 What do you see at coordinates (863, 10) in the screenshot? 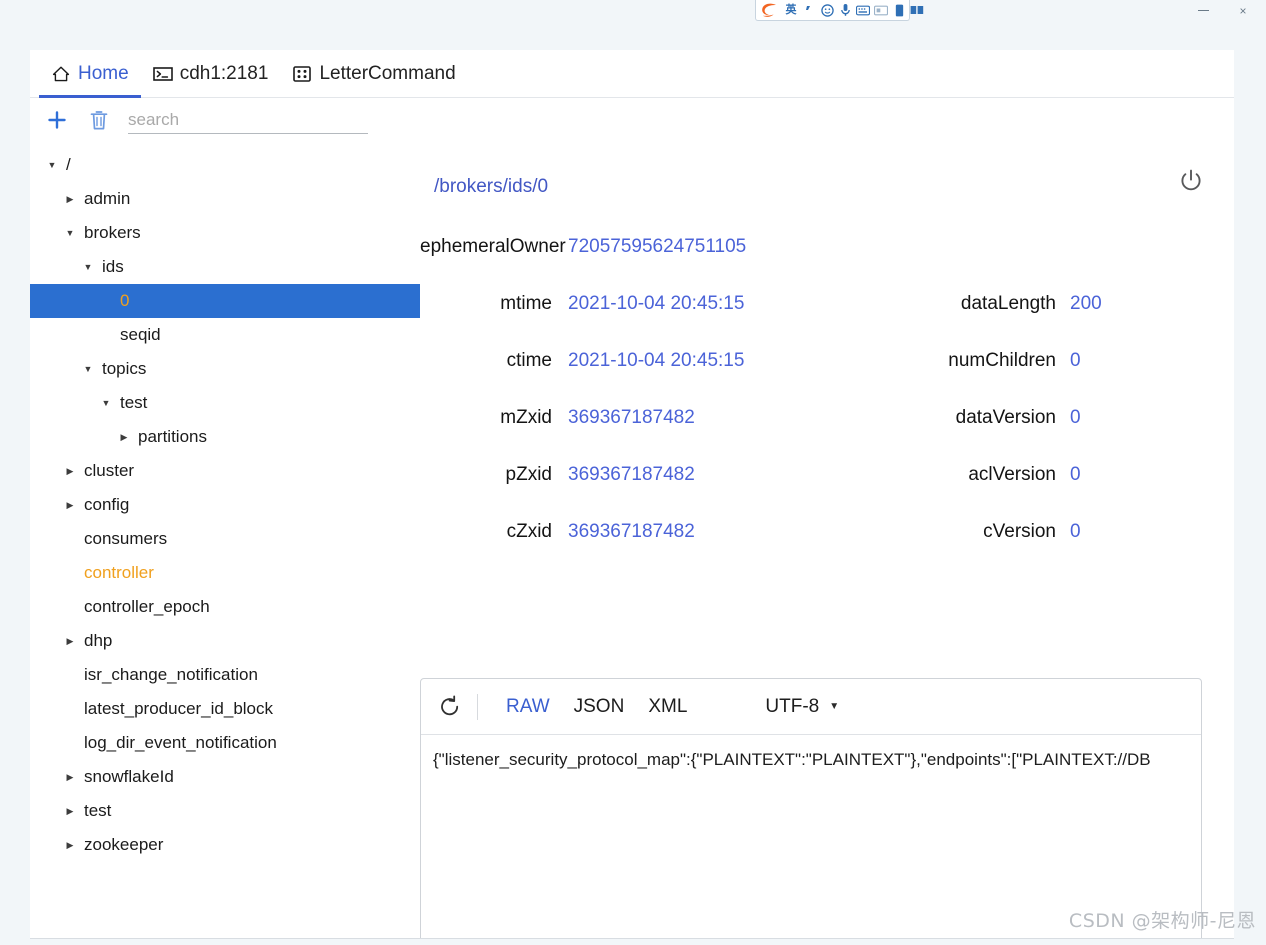
I see `soft-keyboard-icon` at bounding box center [863, 10].